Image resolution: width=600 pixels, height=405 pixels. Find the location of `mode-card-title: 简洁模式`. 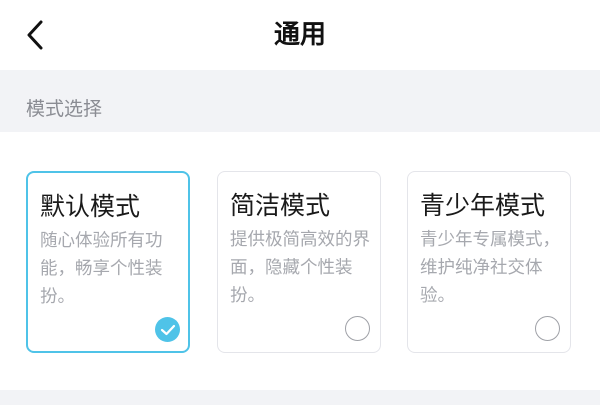

mode-card-title: 简洁模式 is located at coordinates (280, 205).